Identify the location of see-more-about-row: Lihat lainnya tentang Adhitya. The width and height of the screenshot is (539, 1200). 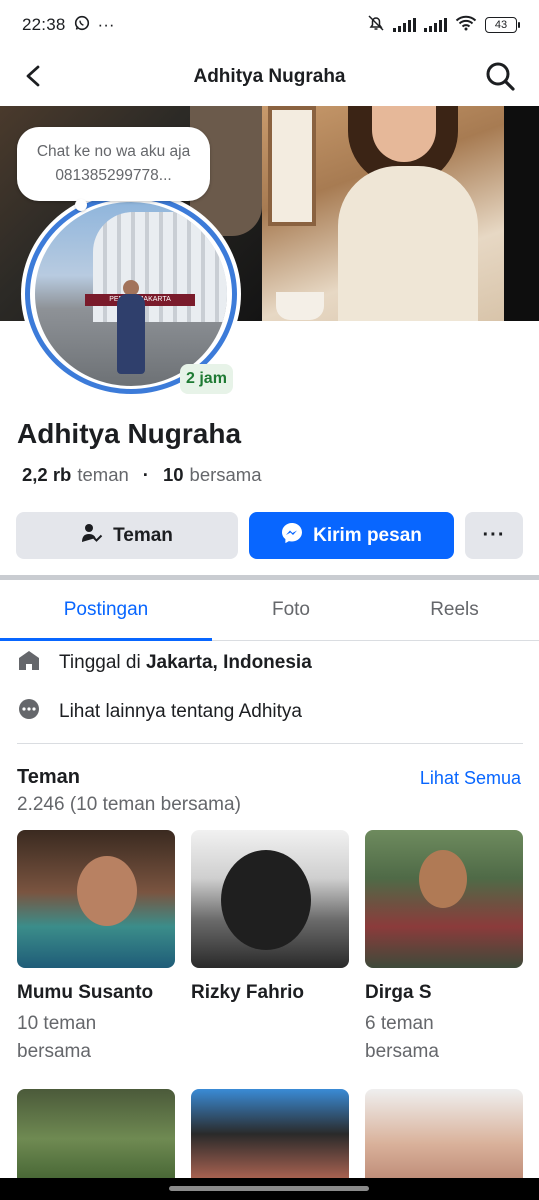
(159, 712).